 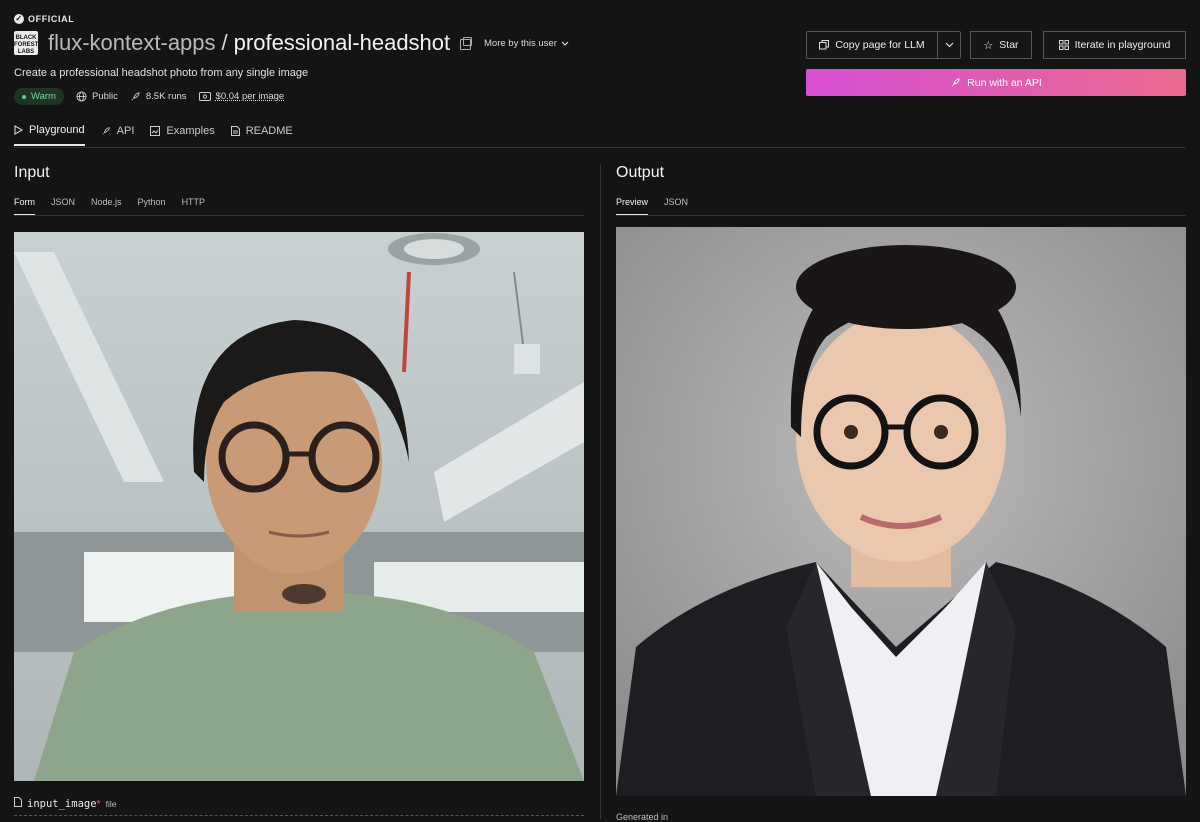 I want to click on grid-icon, so click(x=1063, y=45).